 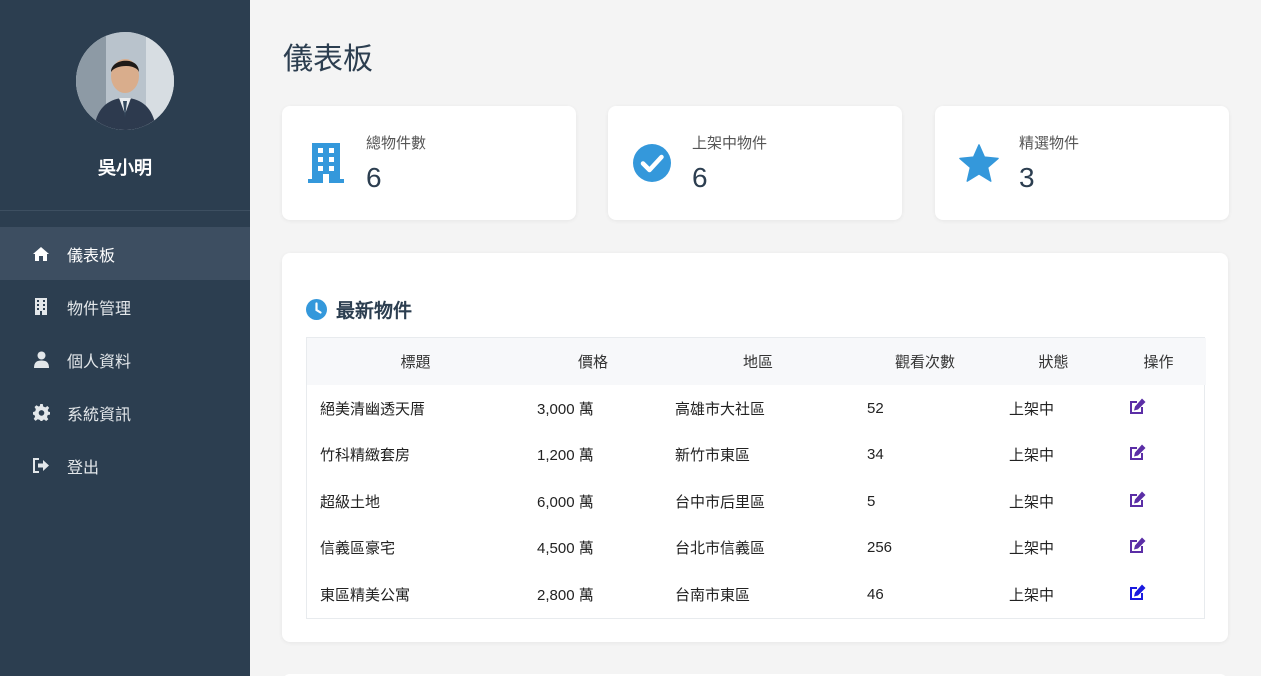 I want to click on table-row: 絕美清幽透天厝 3,000 萬 高雄市大社區 52 上架中, so click(x=756, y=408).